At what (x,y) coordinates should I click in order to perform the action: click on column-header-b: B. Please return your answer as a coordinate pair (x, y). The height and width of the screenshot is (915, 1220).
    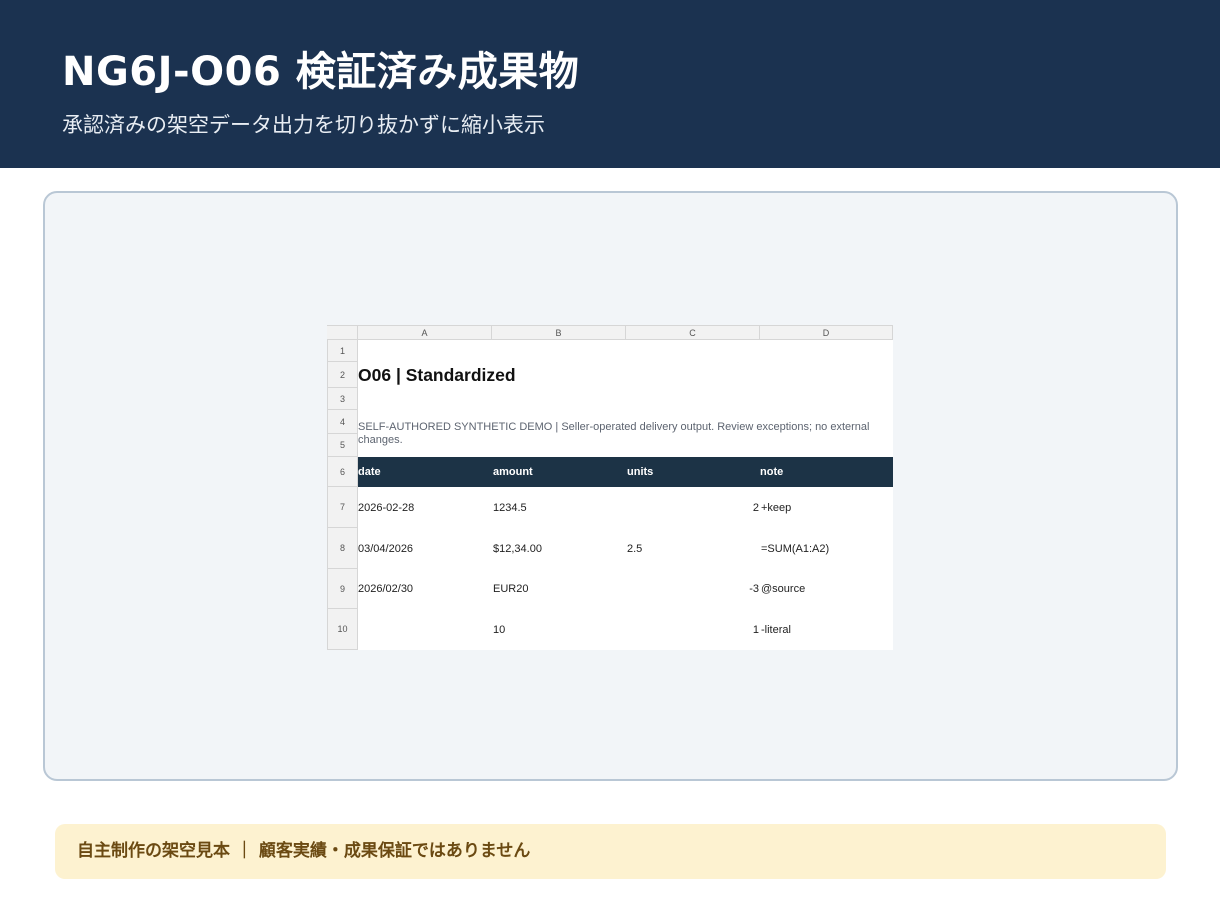
    Looking at the image, I should click on (559, 332).